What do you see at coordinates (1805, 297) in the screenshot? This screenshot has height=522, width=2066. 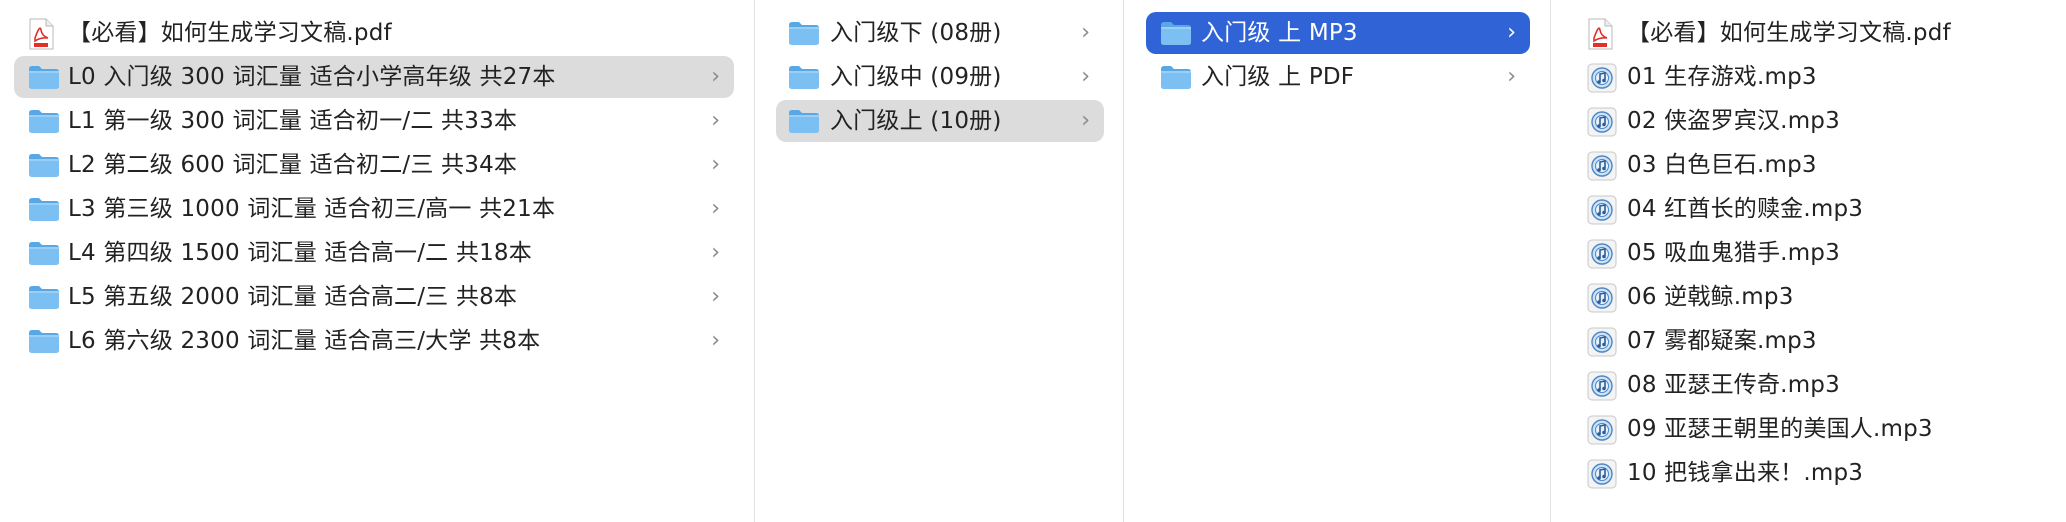 I see `file-item: 06 逆戟鲸.mp3` at bounding box center [1805, 297].